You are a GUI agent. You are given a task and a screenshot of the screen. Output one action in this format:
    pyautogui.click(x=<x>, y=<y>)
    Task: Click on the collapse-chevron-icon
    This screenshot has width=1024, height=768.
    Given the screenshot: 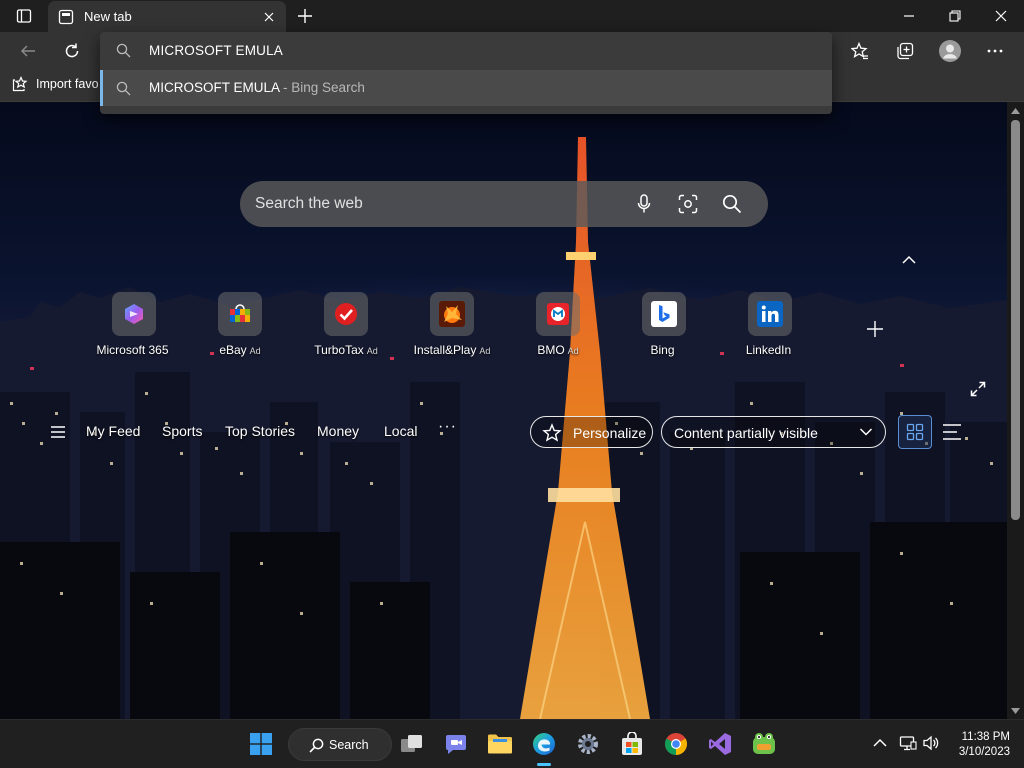 What is the action you would take?
    pyautogui.click(x=909, y=260)
    